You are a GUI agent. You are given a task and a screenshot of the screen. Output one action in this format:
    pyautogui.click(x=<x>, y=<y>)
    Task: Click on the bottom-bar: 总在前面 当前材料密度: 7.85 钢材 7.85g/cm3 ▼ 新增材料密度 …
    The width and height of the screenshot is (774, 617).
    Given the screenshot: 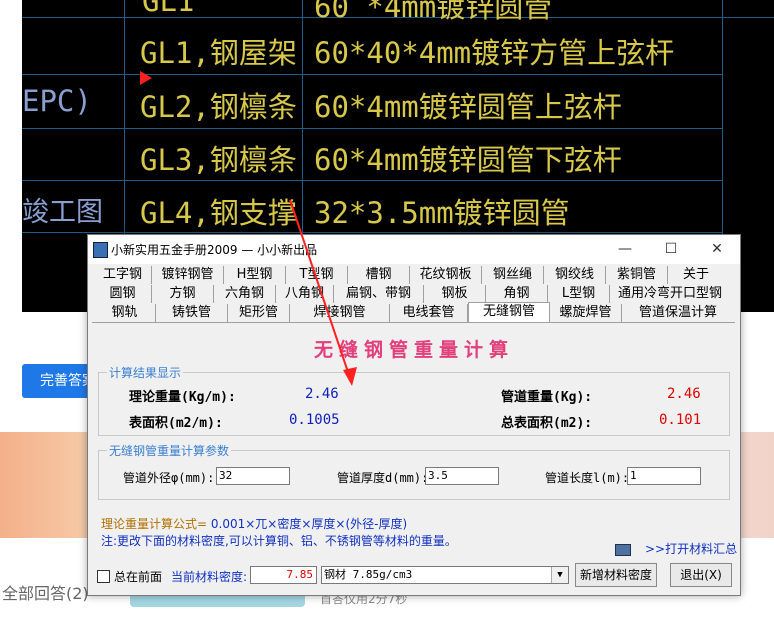 What is the action you would take?
    pyautogui.click(x=414, y=577)
    